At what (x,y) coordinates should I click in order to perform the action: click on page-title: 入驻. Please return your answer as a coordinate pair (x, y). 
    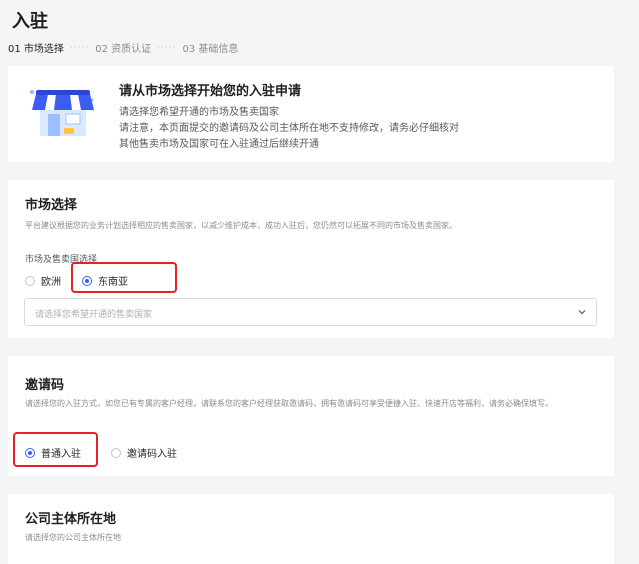
    Looking at the image, I should click on (30, 21).